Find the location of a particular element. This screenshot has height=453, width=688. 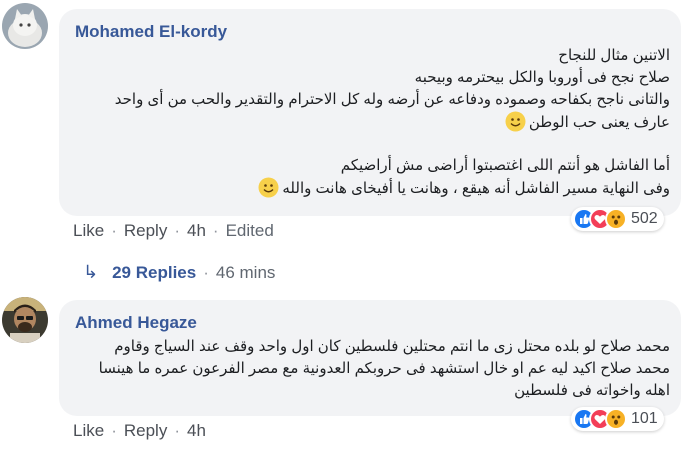

reaction-count: 101 is located at coordinates (644, 418).